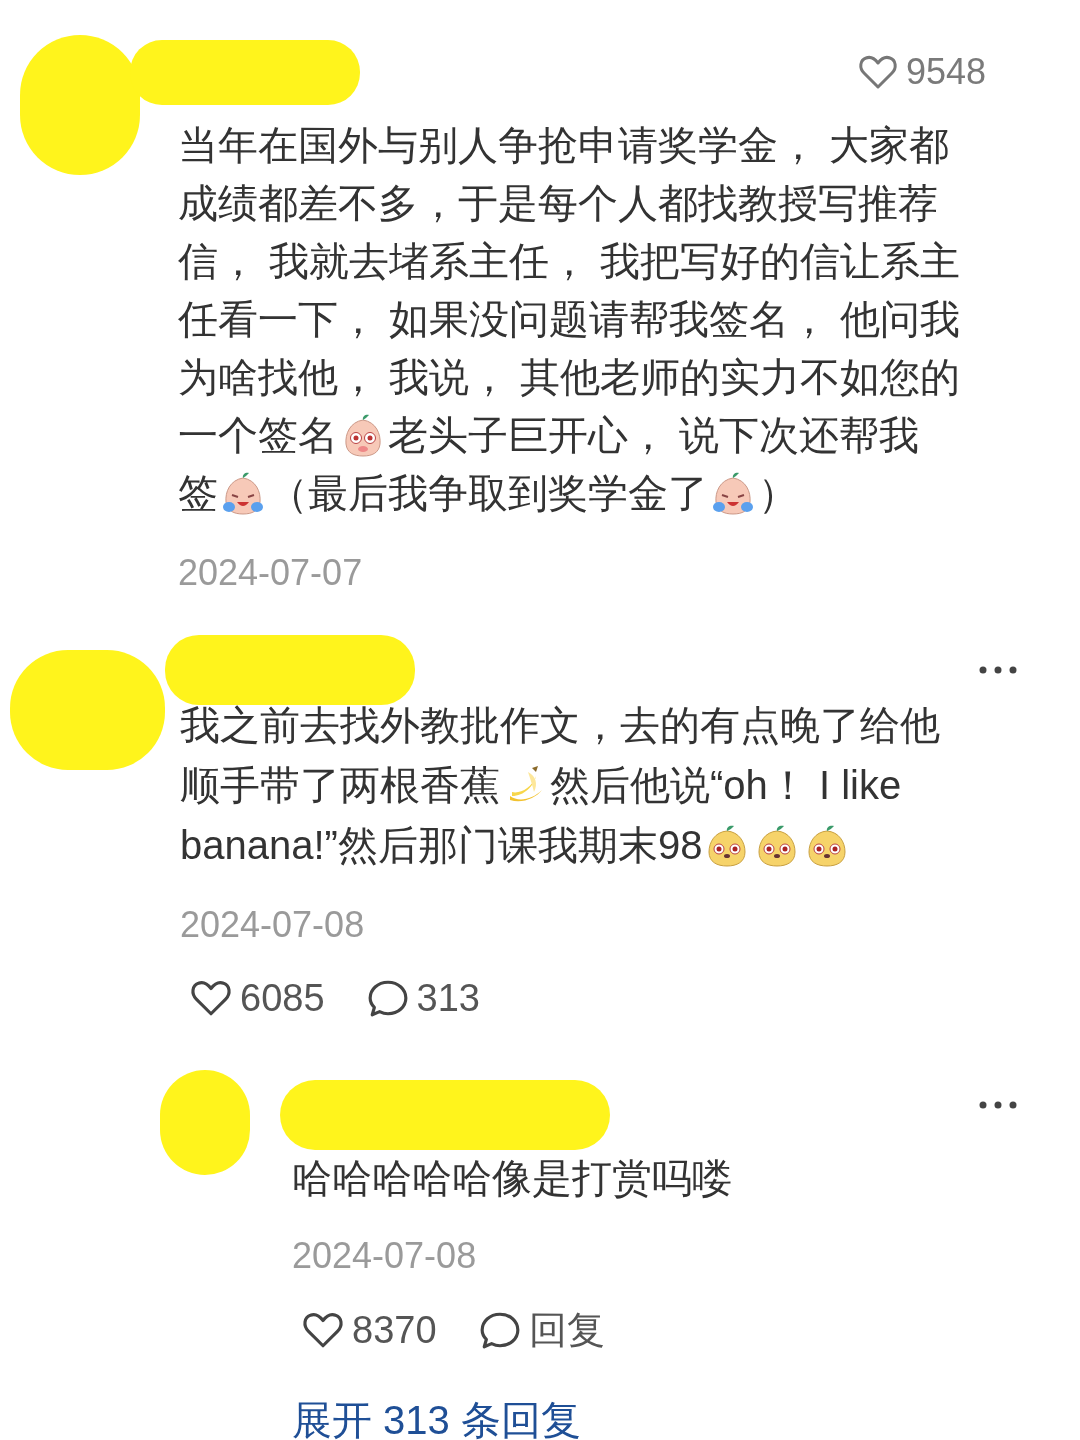  Describe the element at coordinates (441, 845) in the screenshot. I see `comment-text: banana!”然后那门课我期末98` at that location.